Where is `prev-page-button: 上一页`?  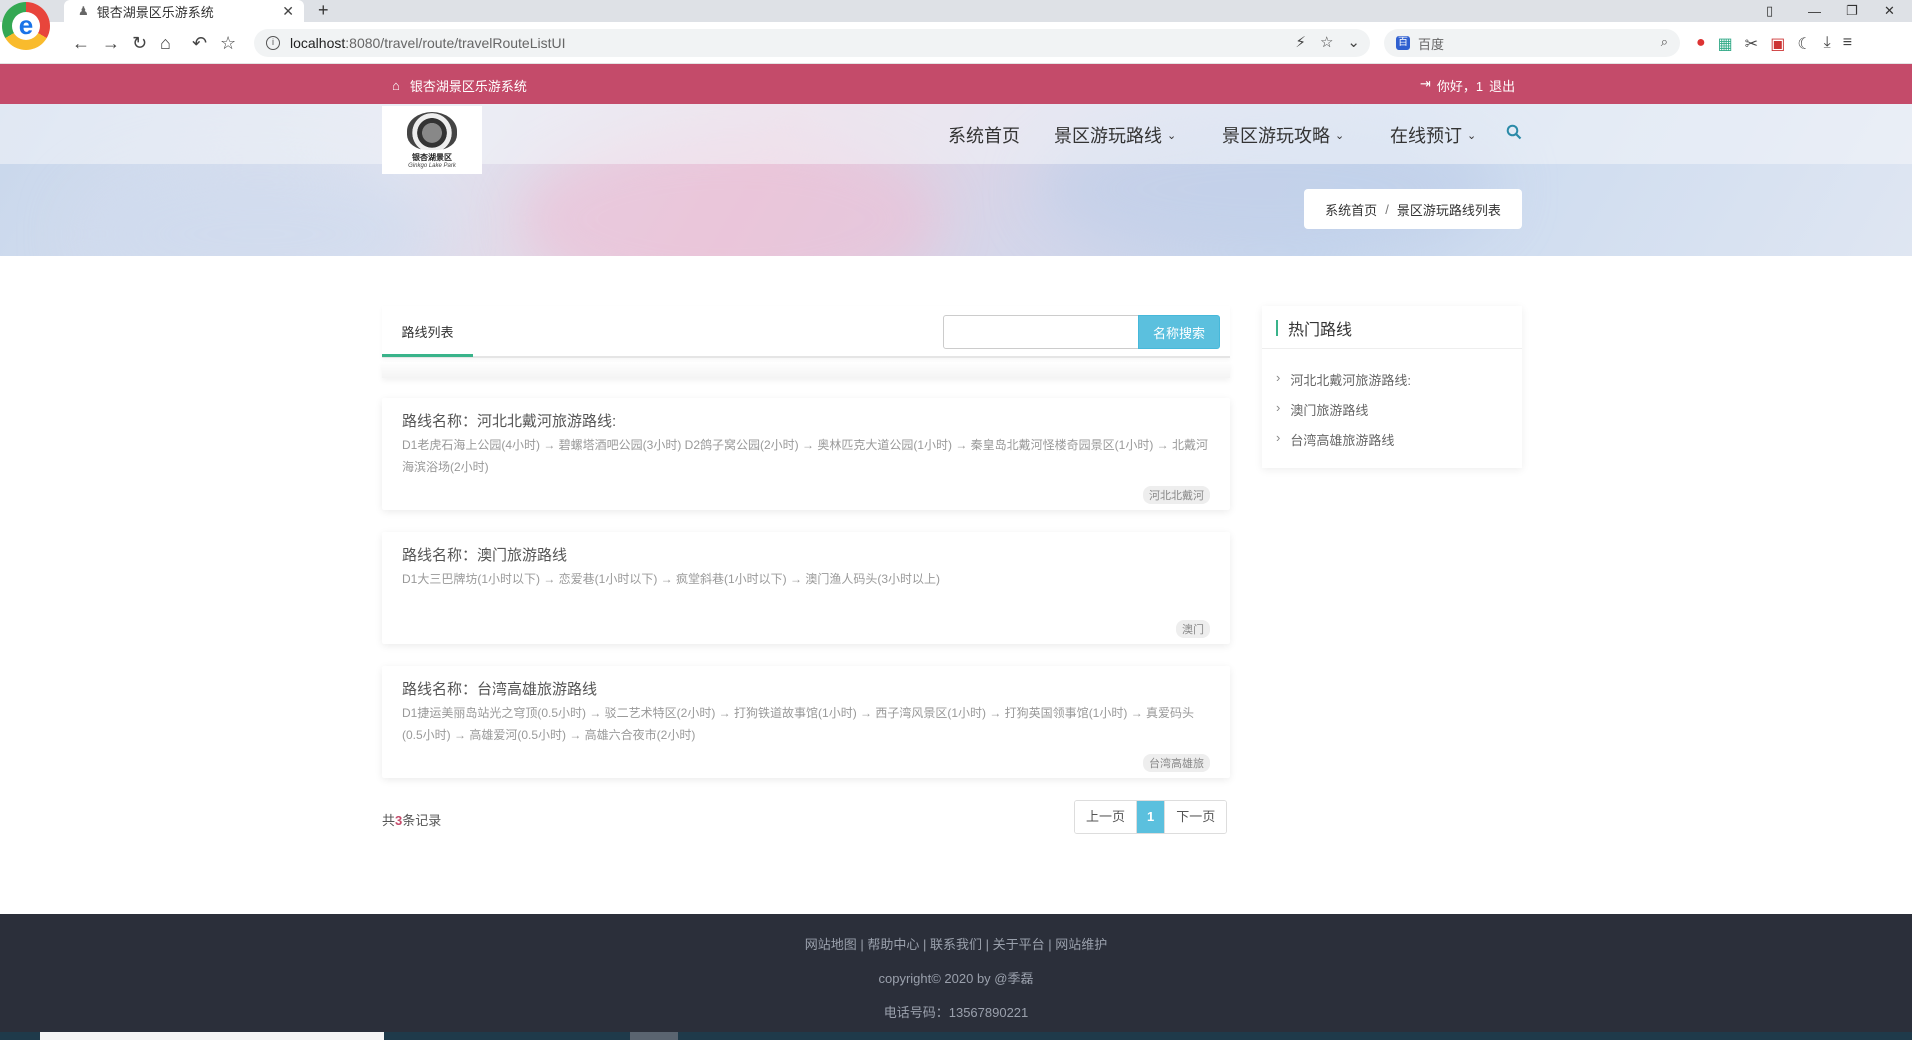
prev-page-button: 上一页 is located at coordinates (1106, 817).